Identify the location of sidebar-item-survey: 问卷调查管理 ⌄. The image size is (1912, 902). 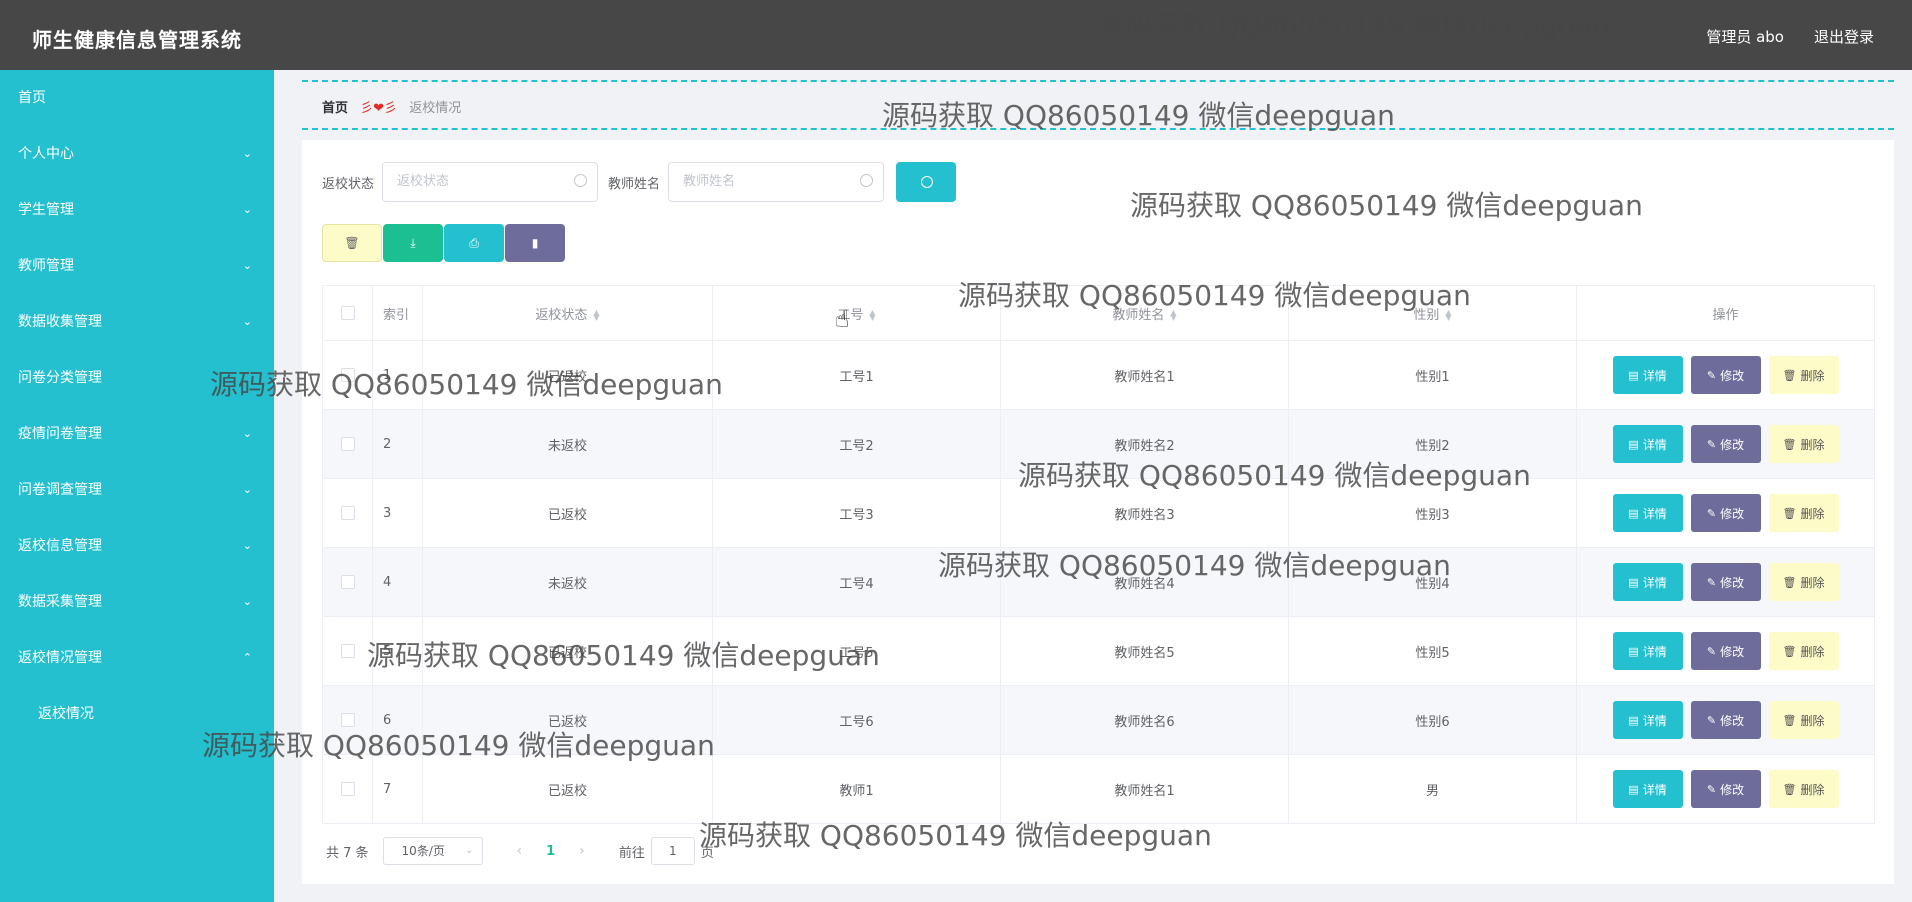
(137, 490).